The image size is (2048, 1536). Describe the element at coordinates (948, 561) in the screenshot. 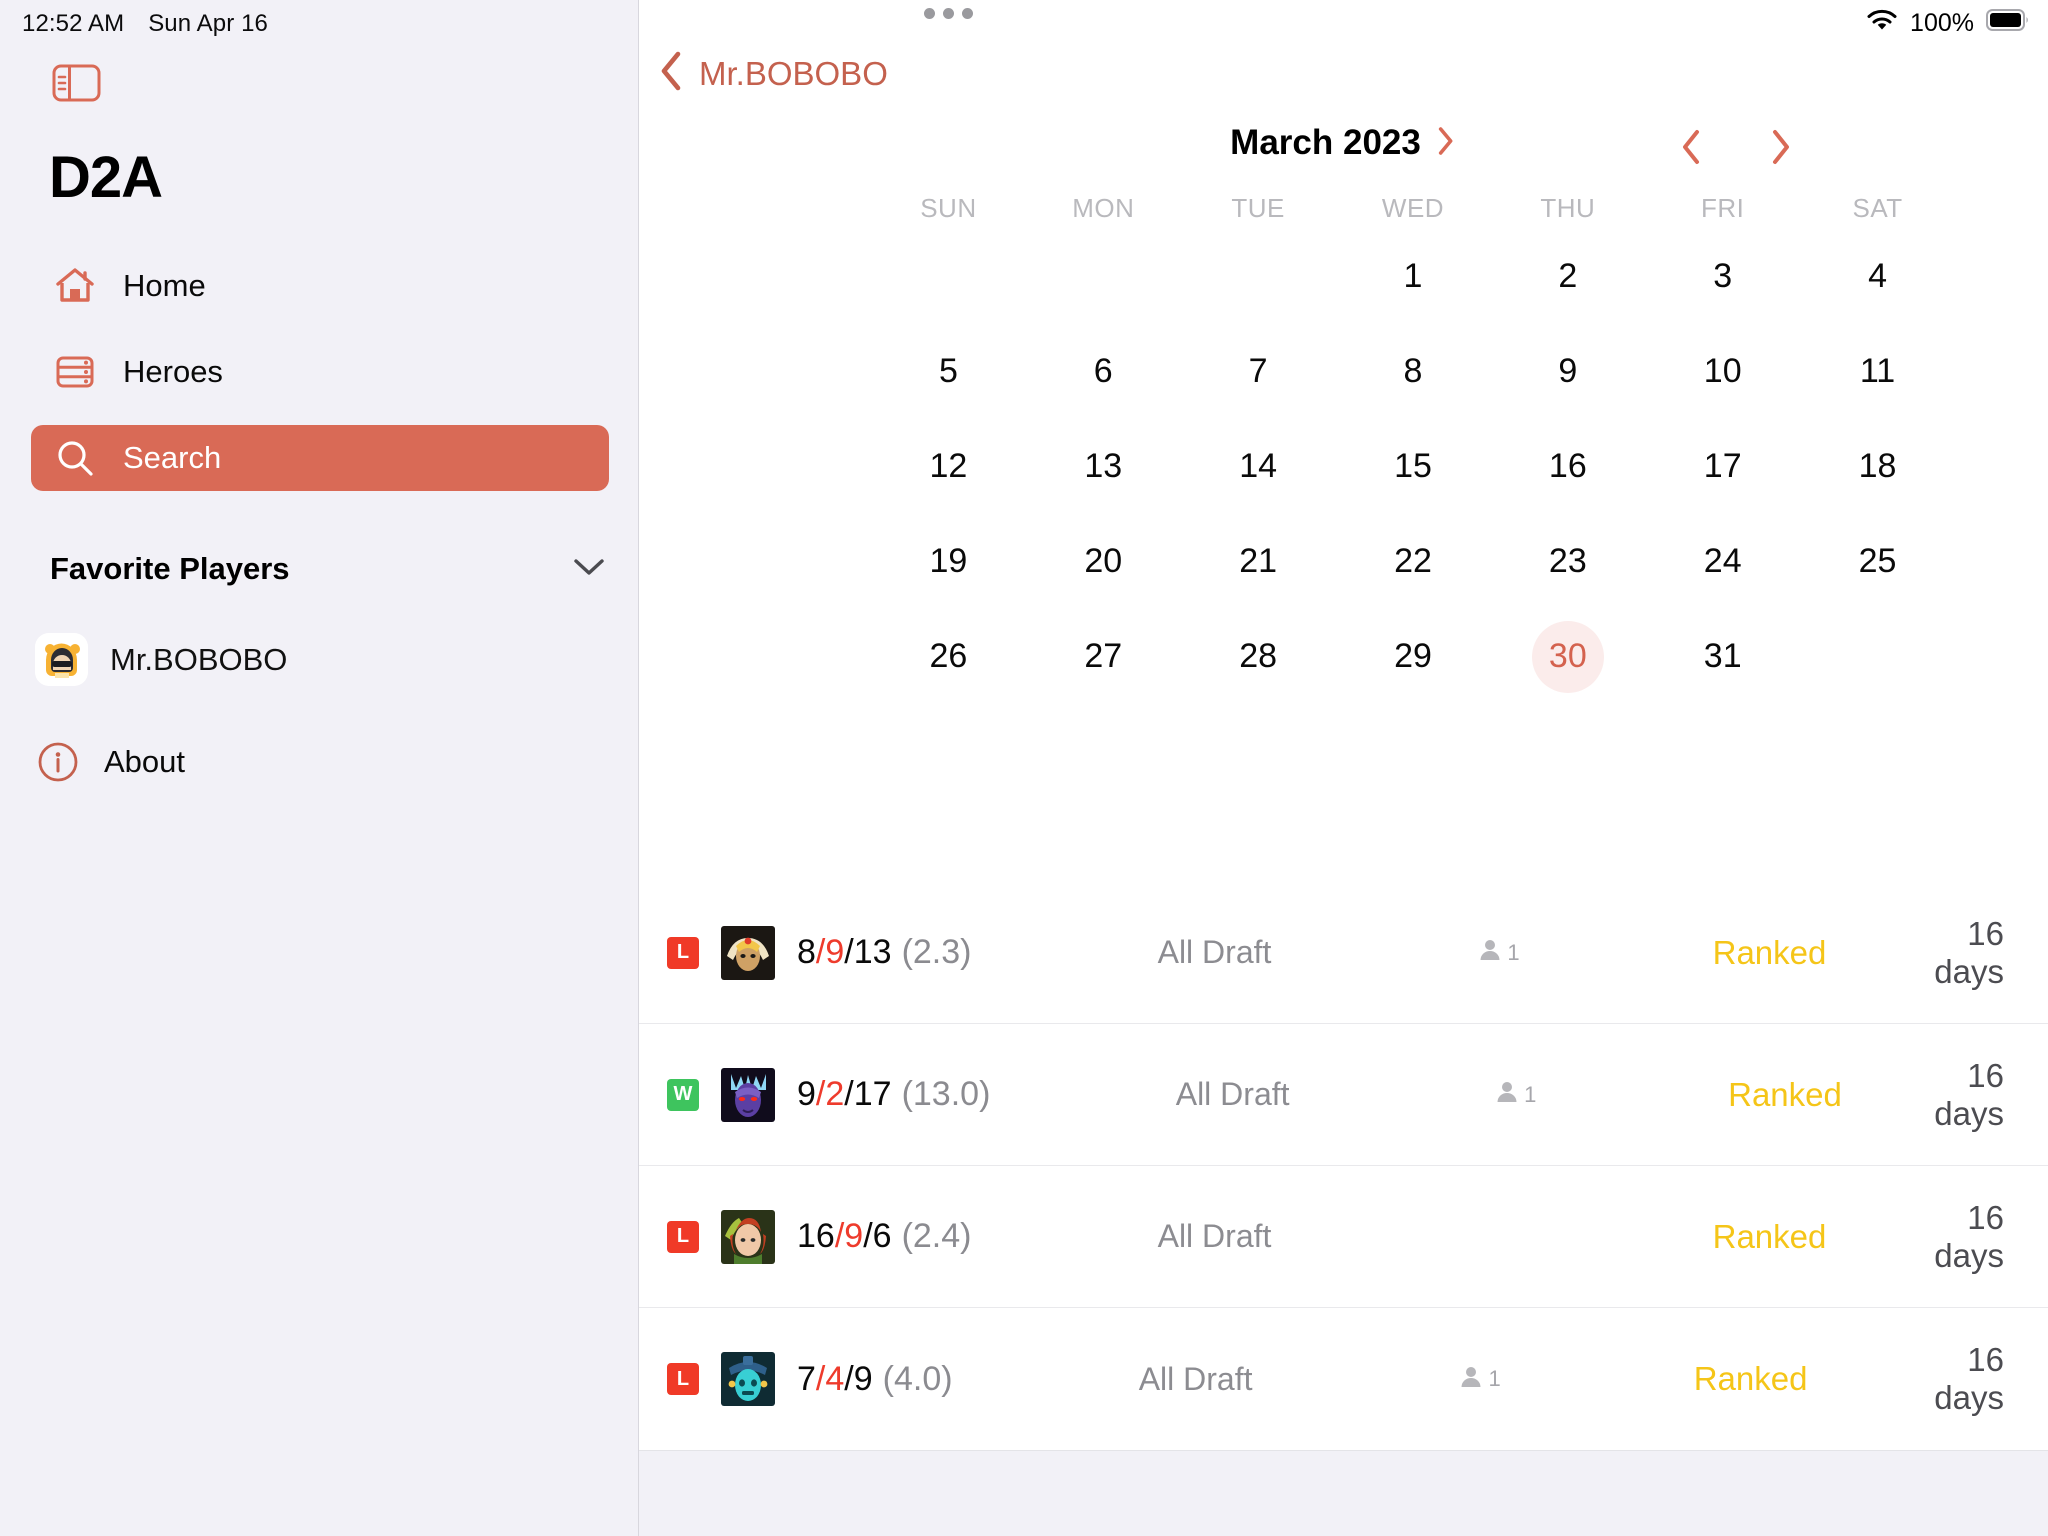

I see `calendar-day: 19` at that location.